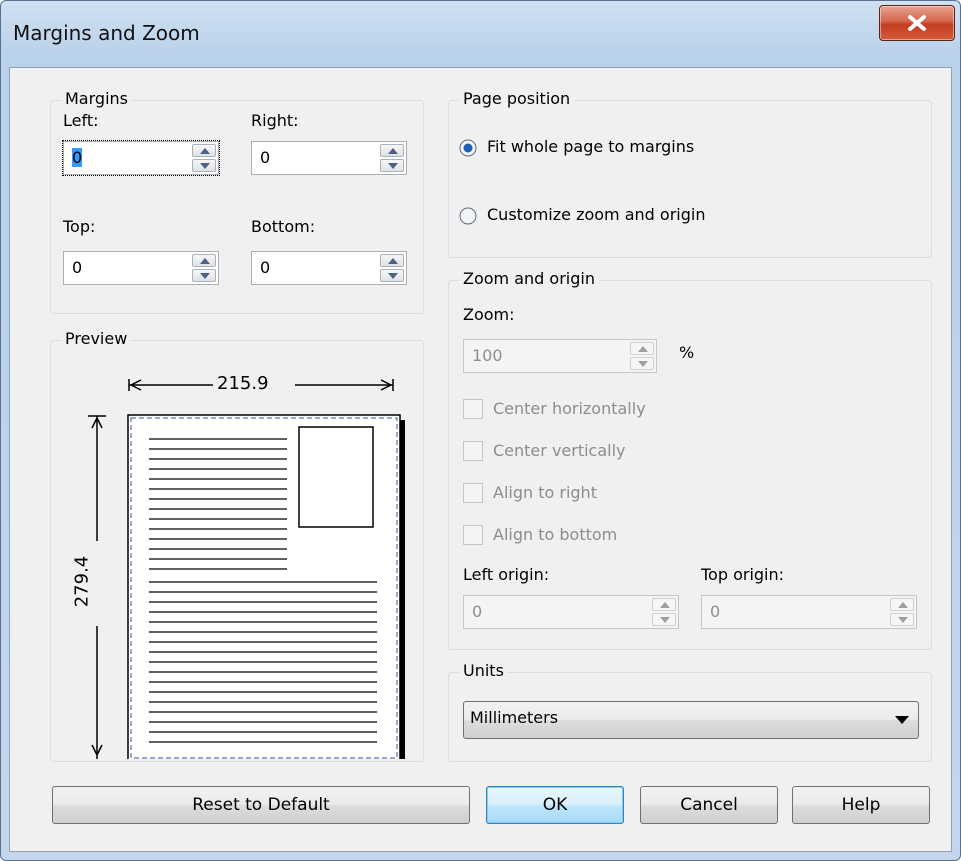 The image size is (961, 861). I want to click on units-group: Units Millimeters, so click(690, 711).